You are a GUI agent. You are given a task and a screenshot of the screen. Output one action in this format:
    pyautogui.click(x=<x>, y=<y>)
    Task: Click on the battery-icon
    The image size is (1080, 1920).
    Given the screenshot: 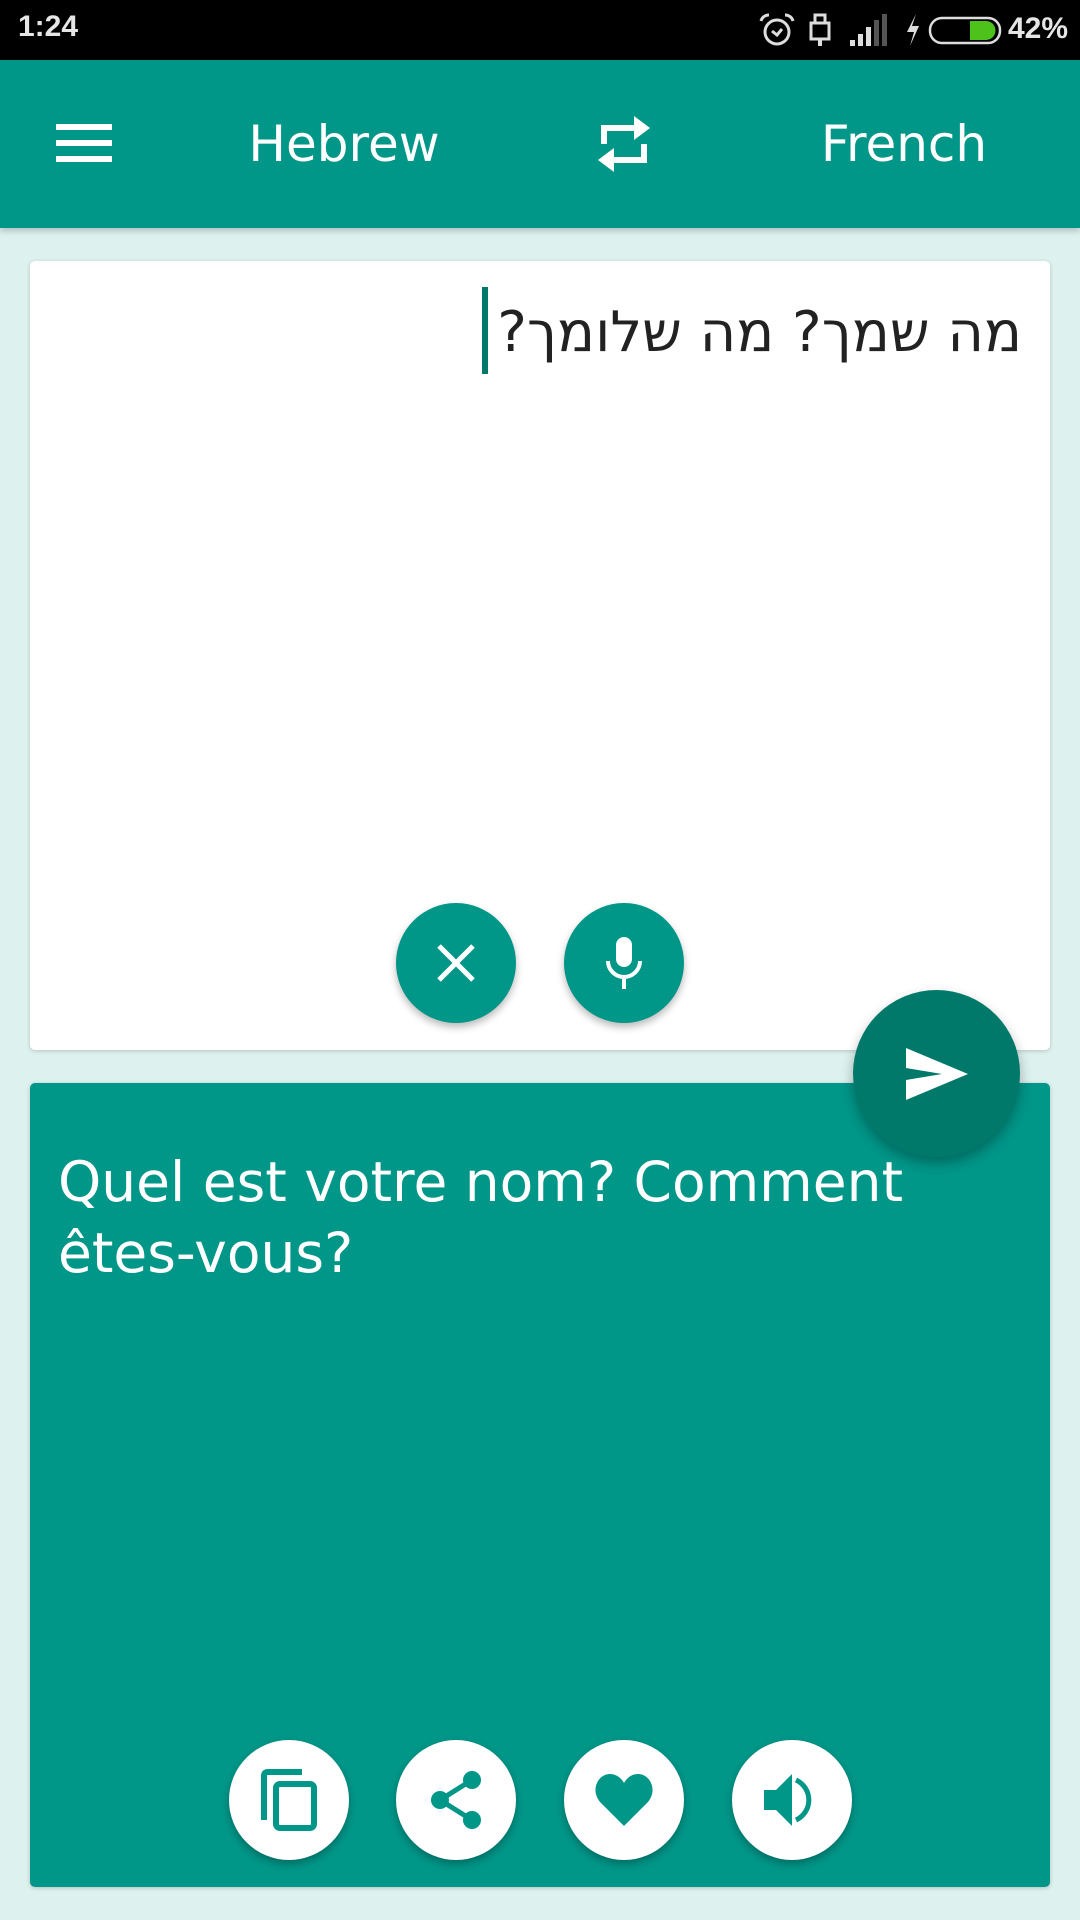 What is the action you would take?
    pyautogui.click(x=965, y=30)
    